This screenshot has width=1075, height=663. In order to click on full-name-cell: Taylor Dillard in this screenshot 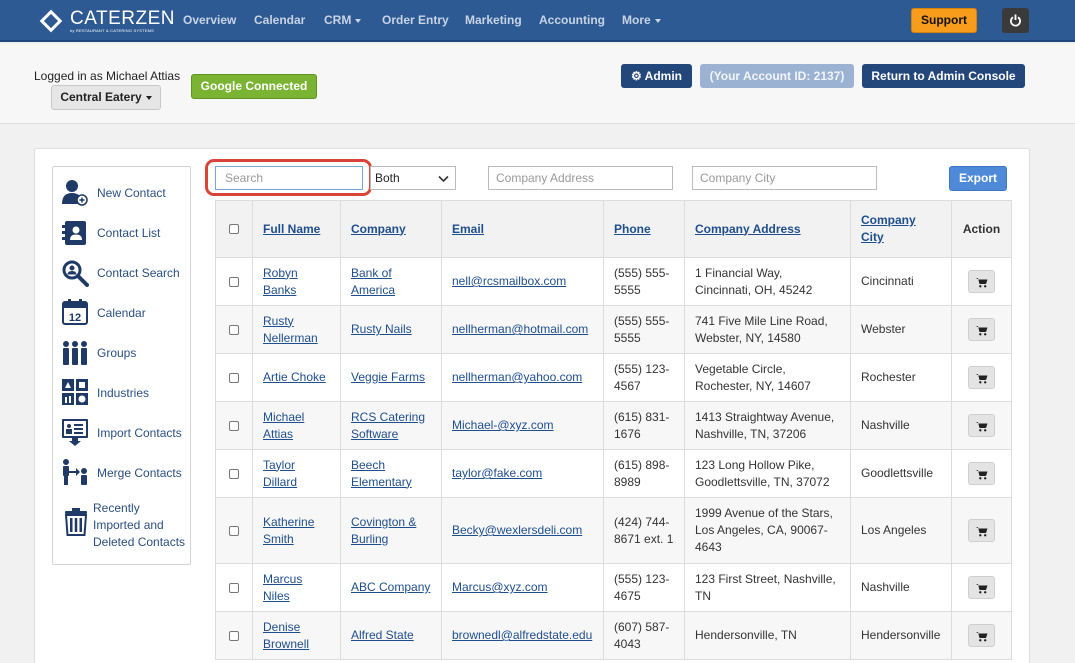, I will do `click(296, 473)`.